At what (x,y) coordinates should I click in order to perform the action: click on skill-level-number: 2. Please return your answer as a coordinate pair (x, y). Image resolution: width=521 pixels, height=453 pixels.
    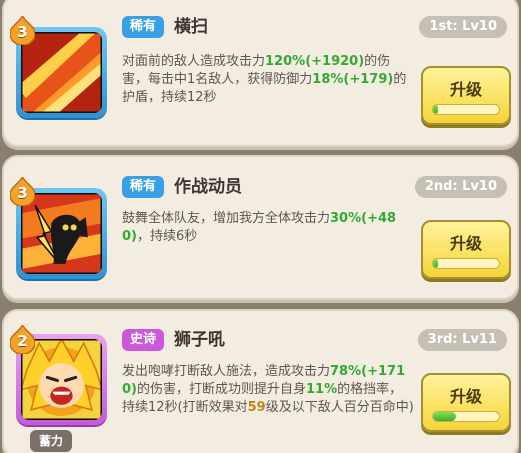
    Looking at the image, I should click on (22, 341).